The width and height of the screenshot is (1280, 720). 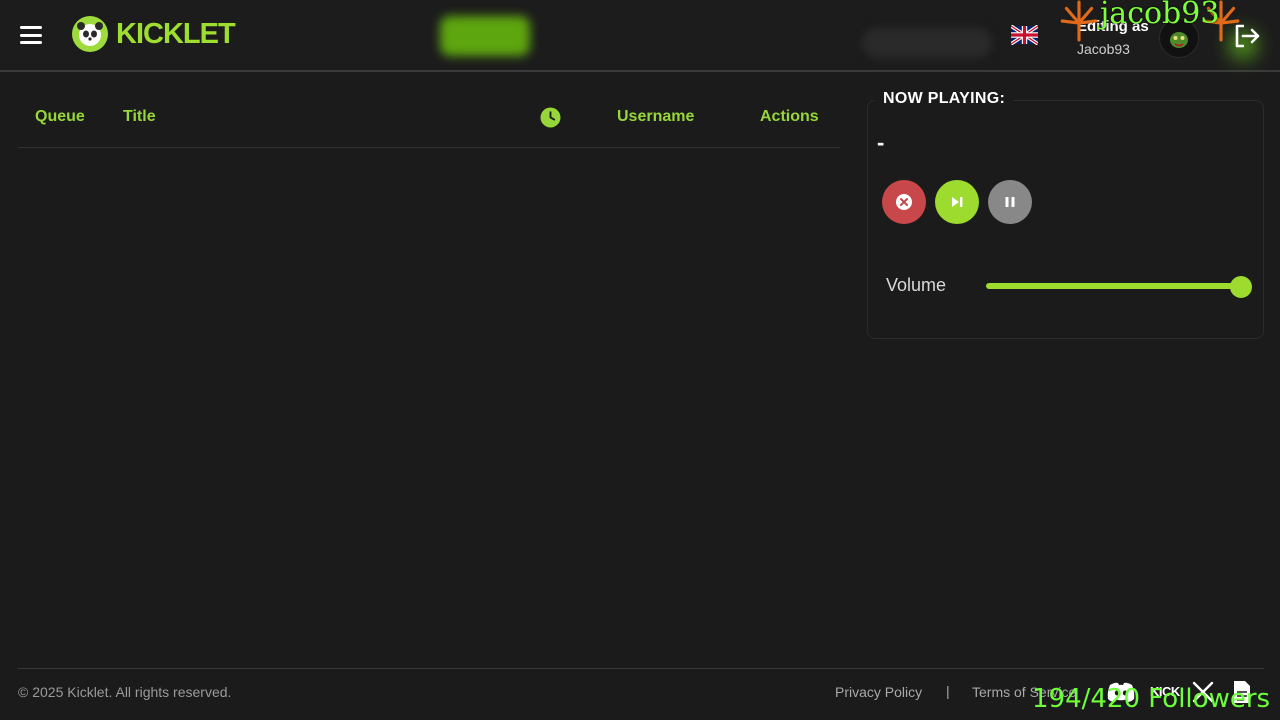 What do you see at coordinates (878, 692) in the screenshot?
I see `privacy-policy-link: Privacy Policy` at bounding box center [878, 692].